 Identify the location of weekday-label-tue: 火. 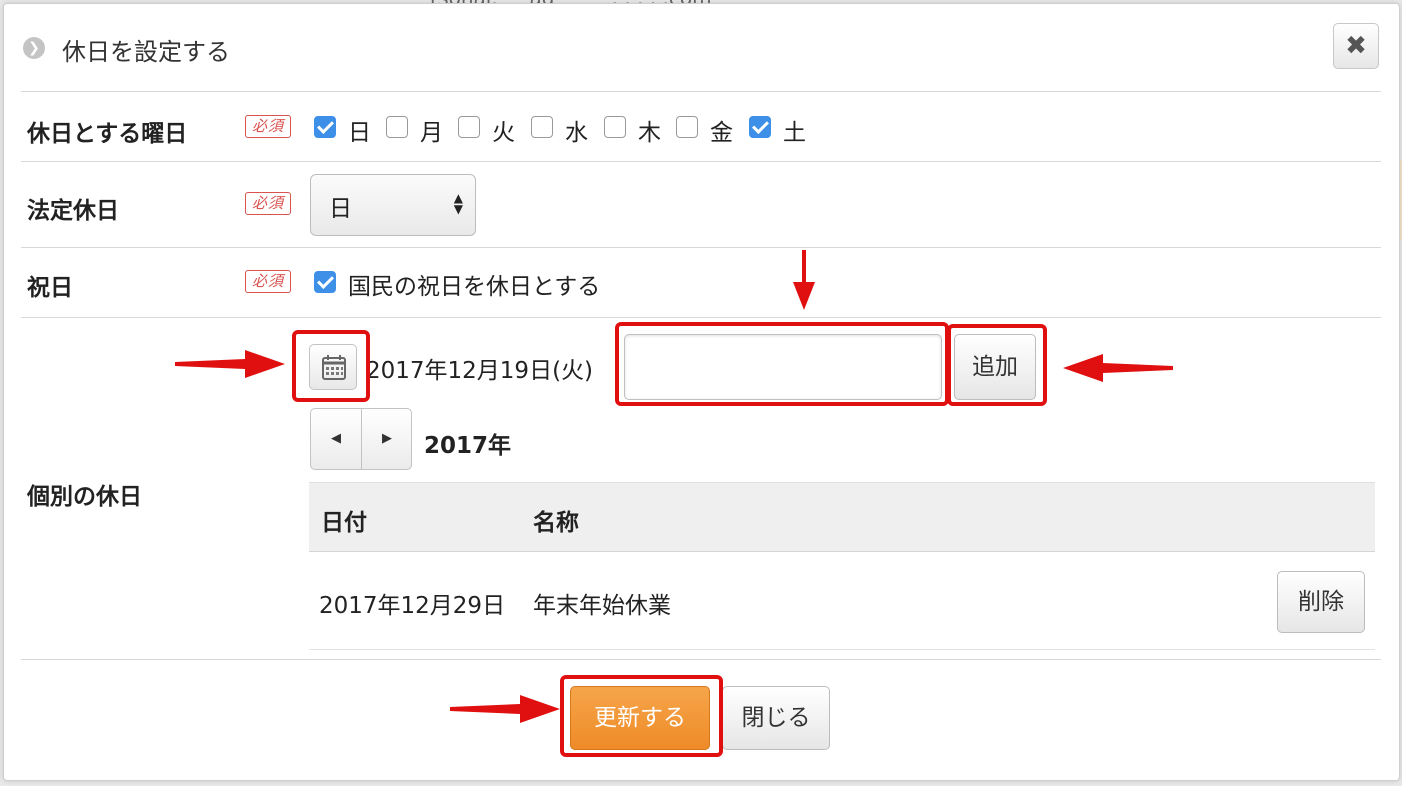
(503, 133).